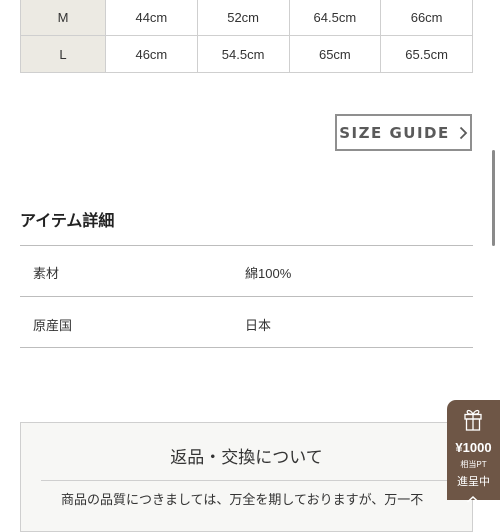  I want to click on detail-label-material: 素材, so click(46, 273).